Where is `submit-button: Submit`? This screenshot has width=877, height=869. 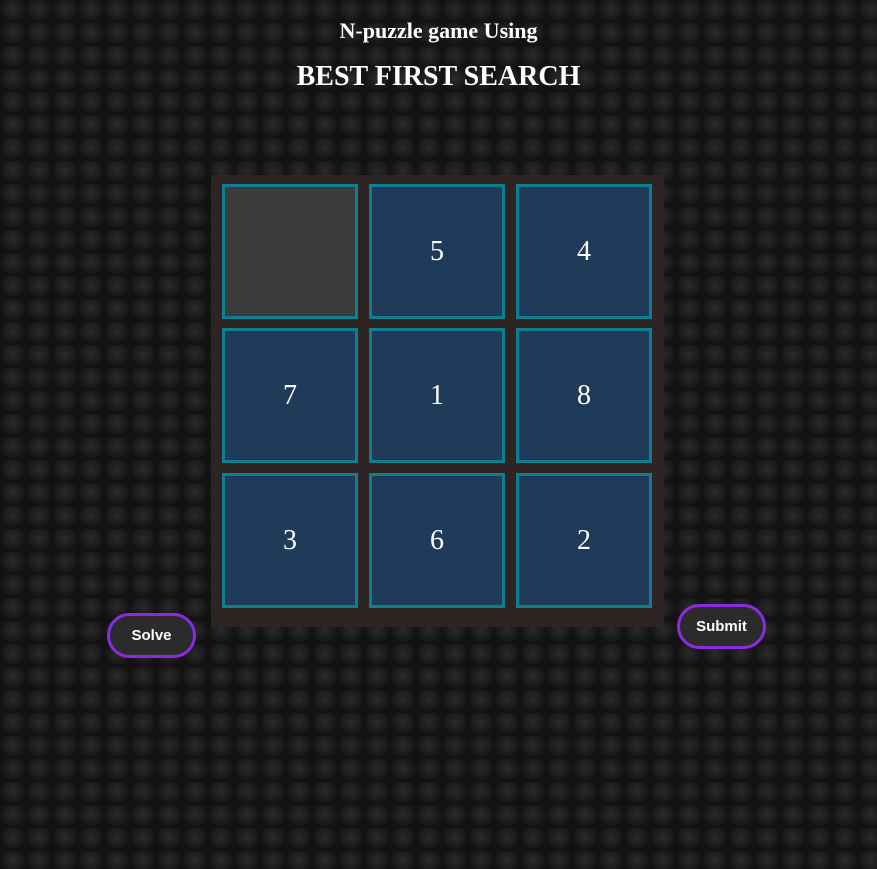 submit-button: Submit is located at coordinates (721, 626).